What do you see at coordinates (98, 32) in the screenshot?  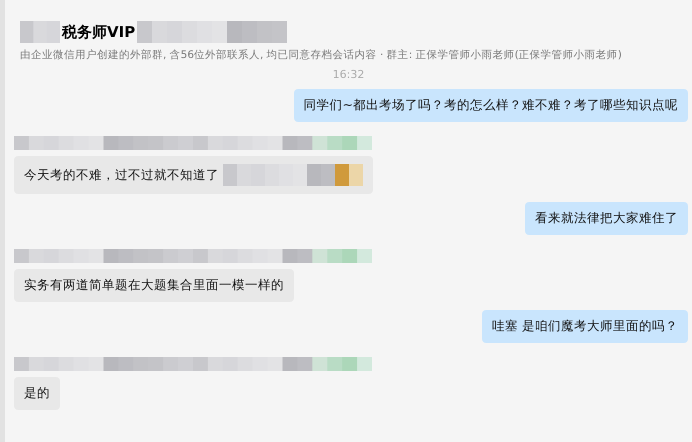 I see `group-title: 税务师VIP` at bounding box center [98, 32].